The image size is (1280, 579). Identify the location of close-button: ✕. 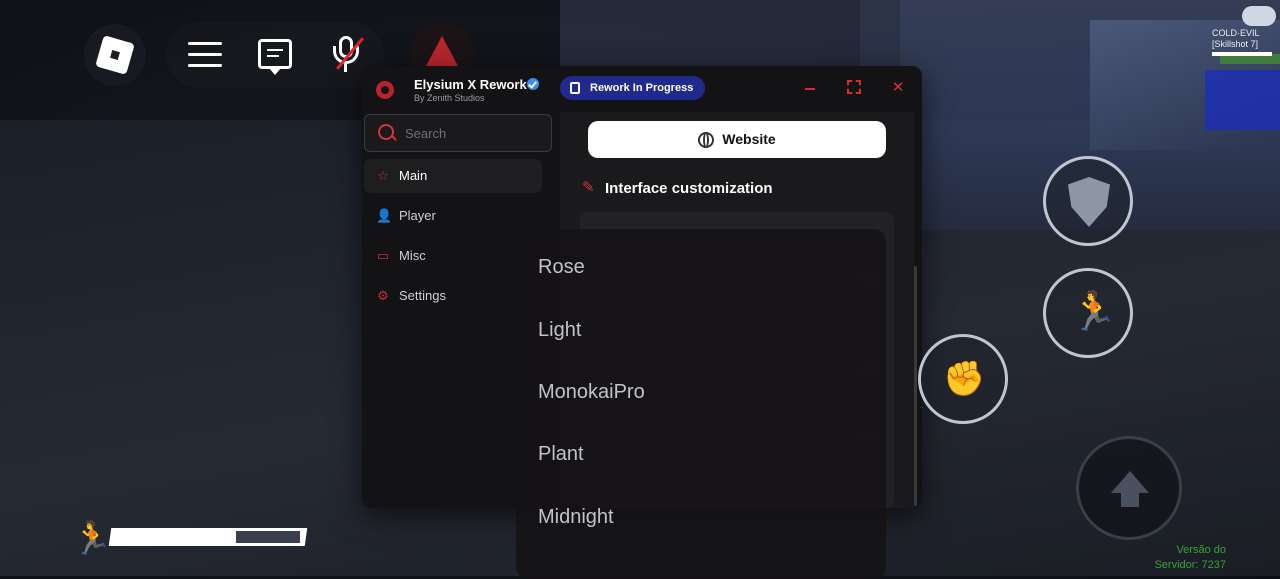
(898, 88).